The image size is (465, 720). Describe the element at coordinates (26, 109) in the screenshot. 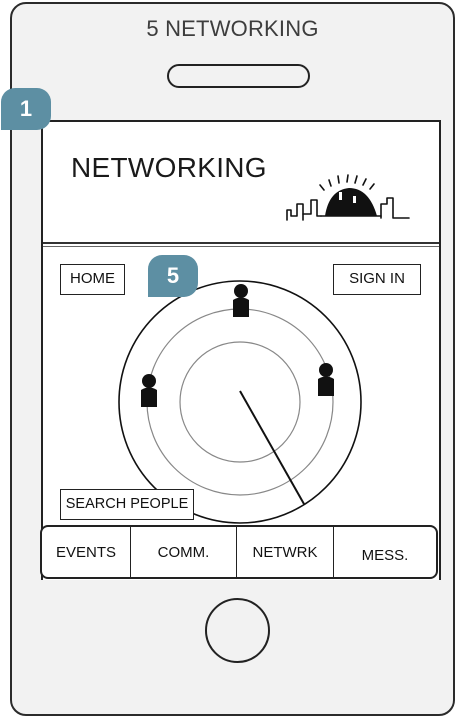

I see `annotation-badge-1: 1` at that location.